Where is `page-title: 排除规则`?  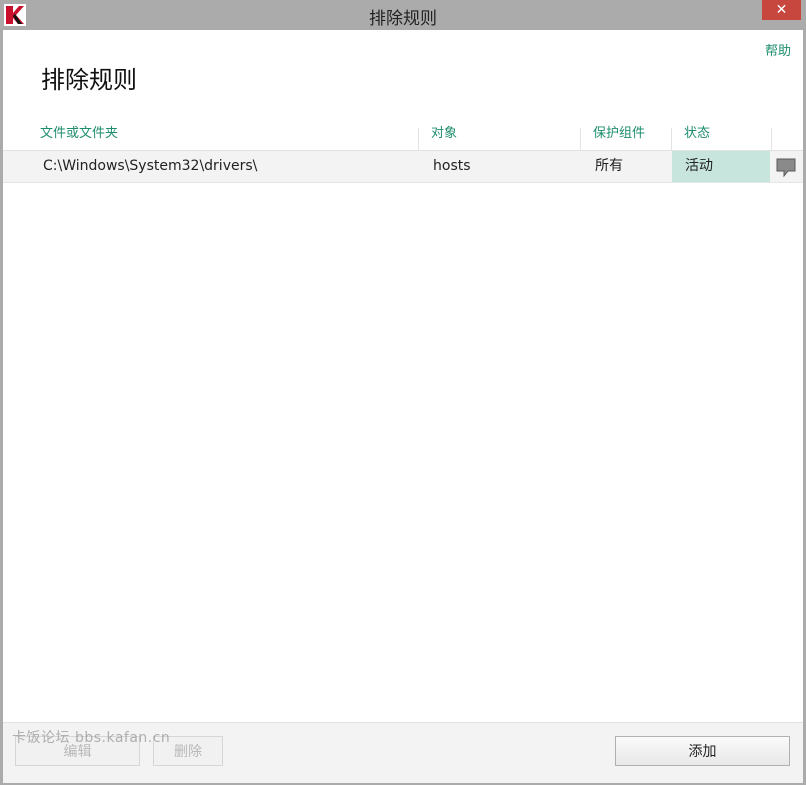
page-title: 排除规则 is located at coordinates (89, 80).